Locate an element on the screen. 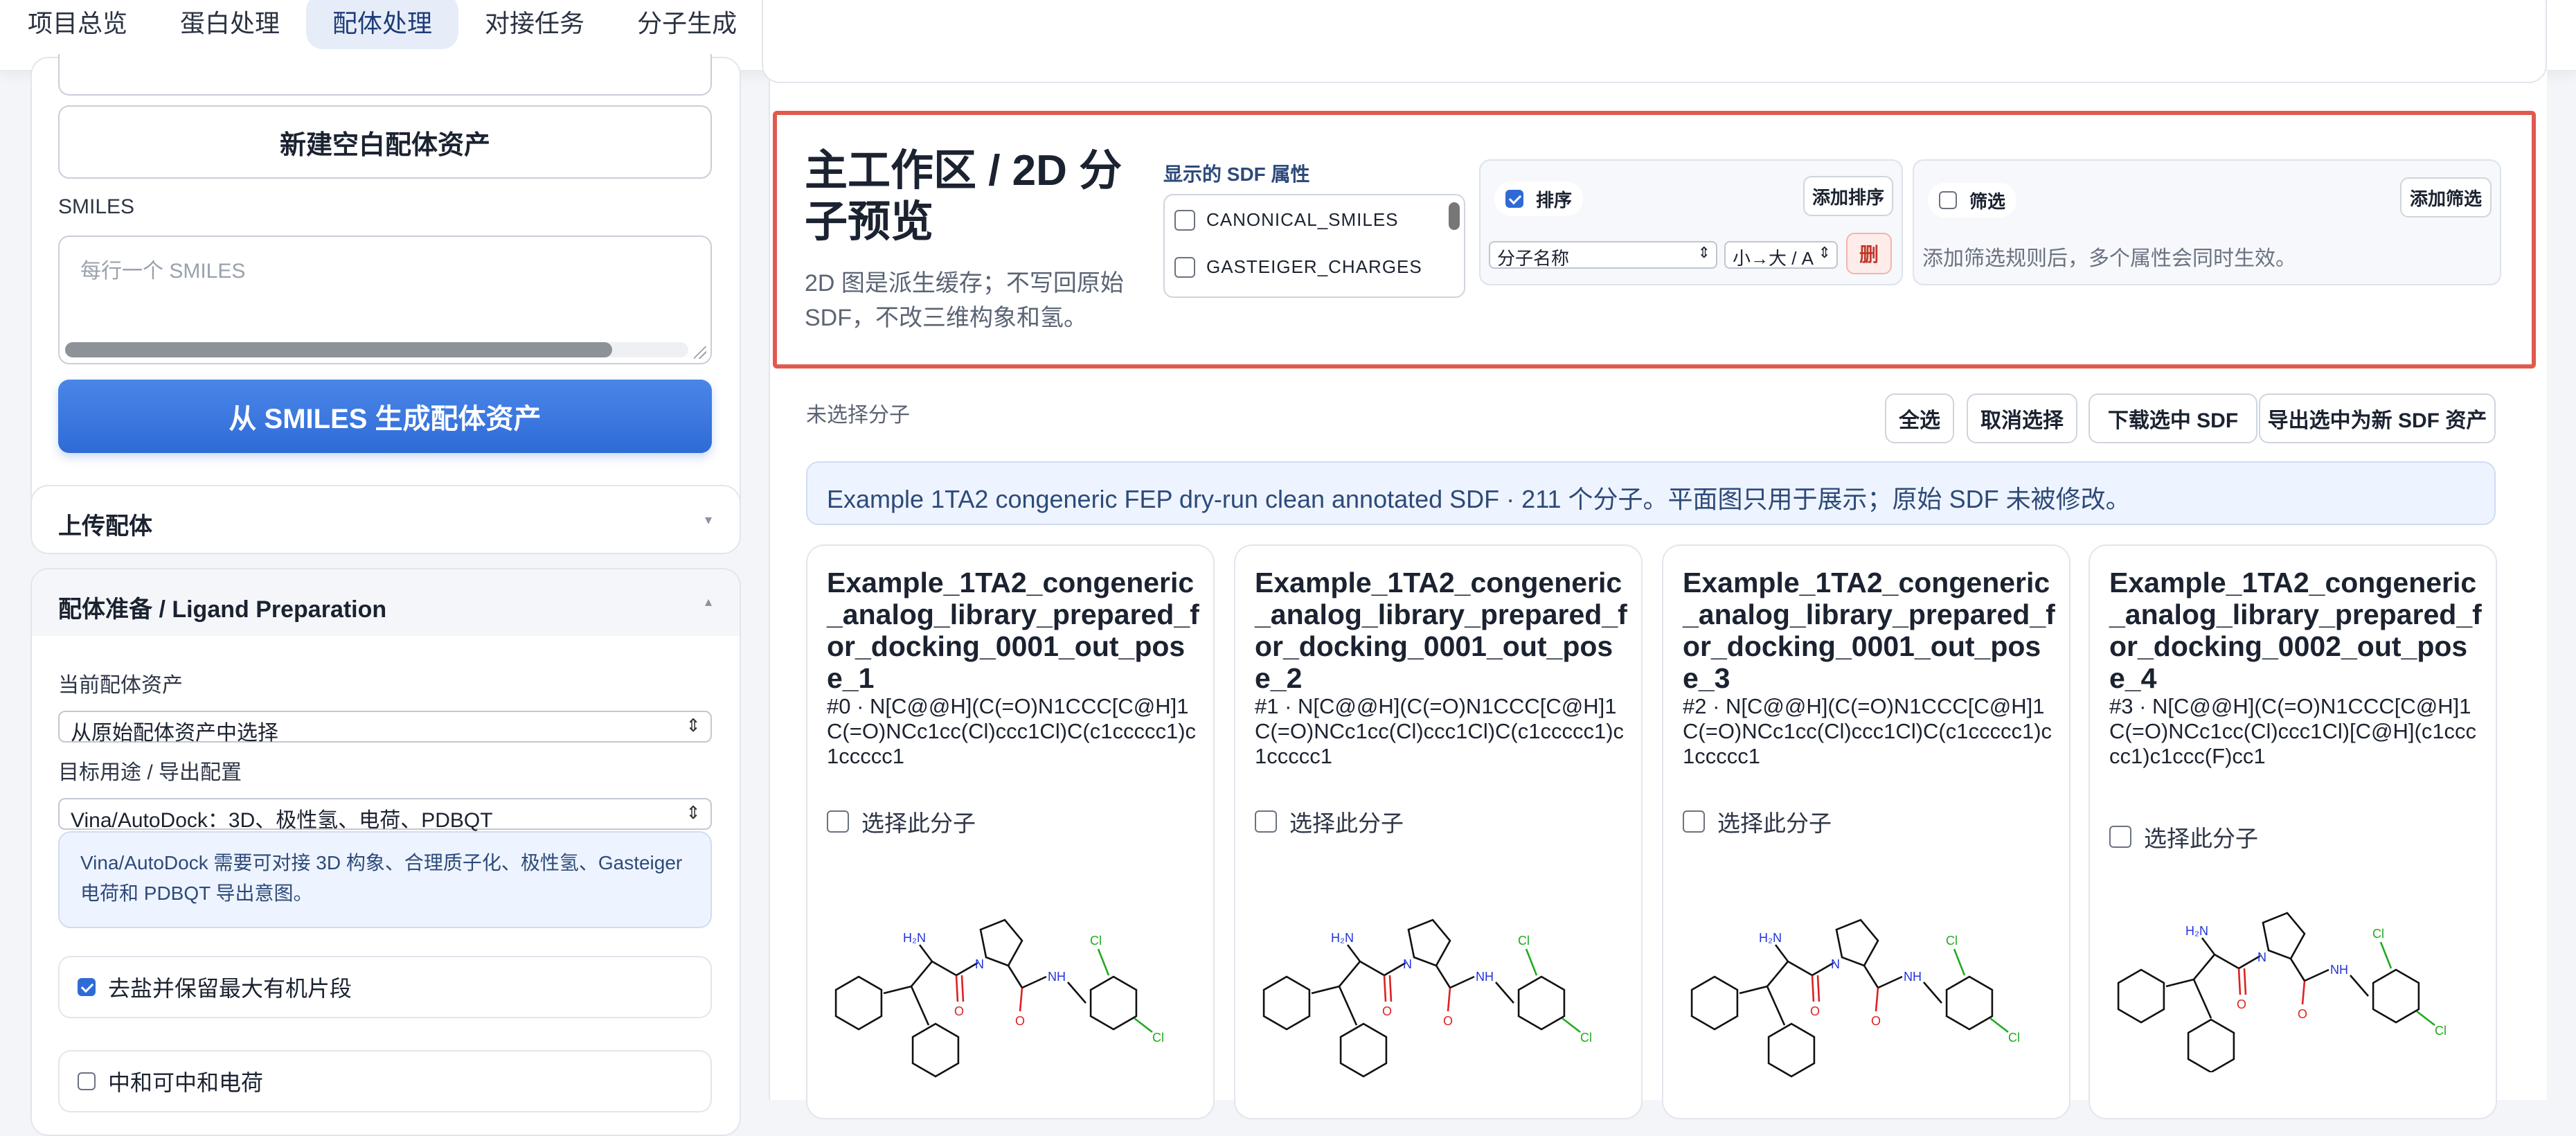 The height and width of the screenshot is (1136, 2576). resize-handle is located at coordinates (700, 352).